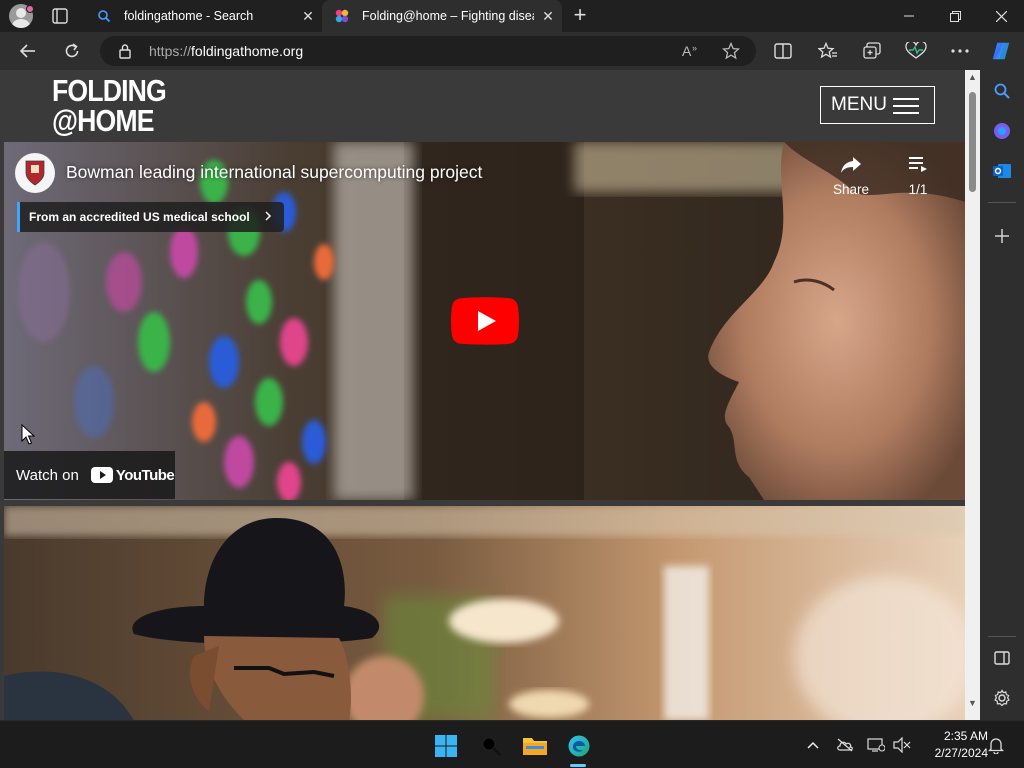 This screenshot has height=768, width=1024. What do you see at coordinates (1002, 171) in the screenshot?
I see `outlook-icon` at bounding box center [1002, 171].